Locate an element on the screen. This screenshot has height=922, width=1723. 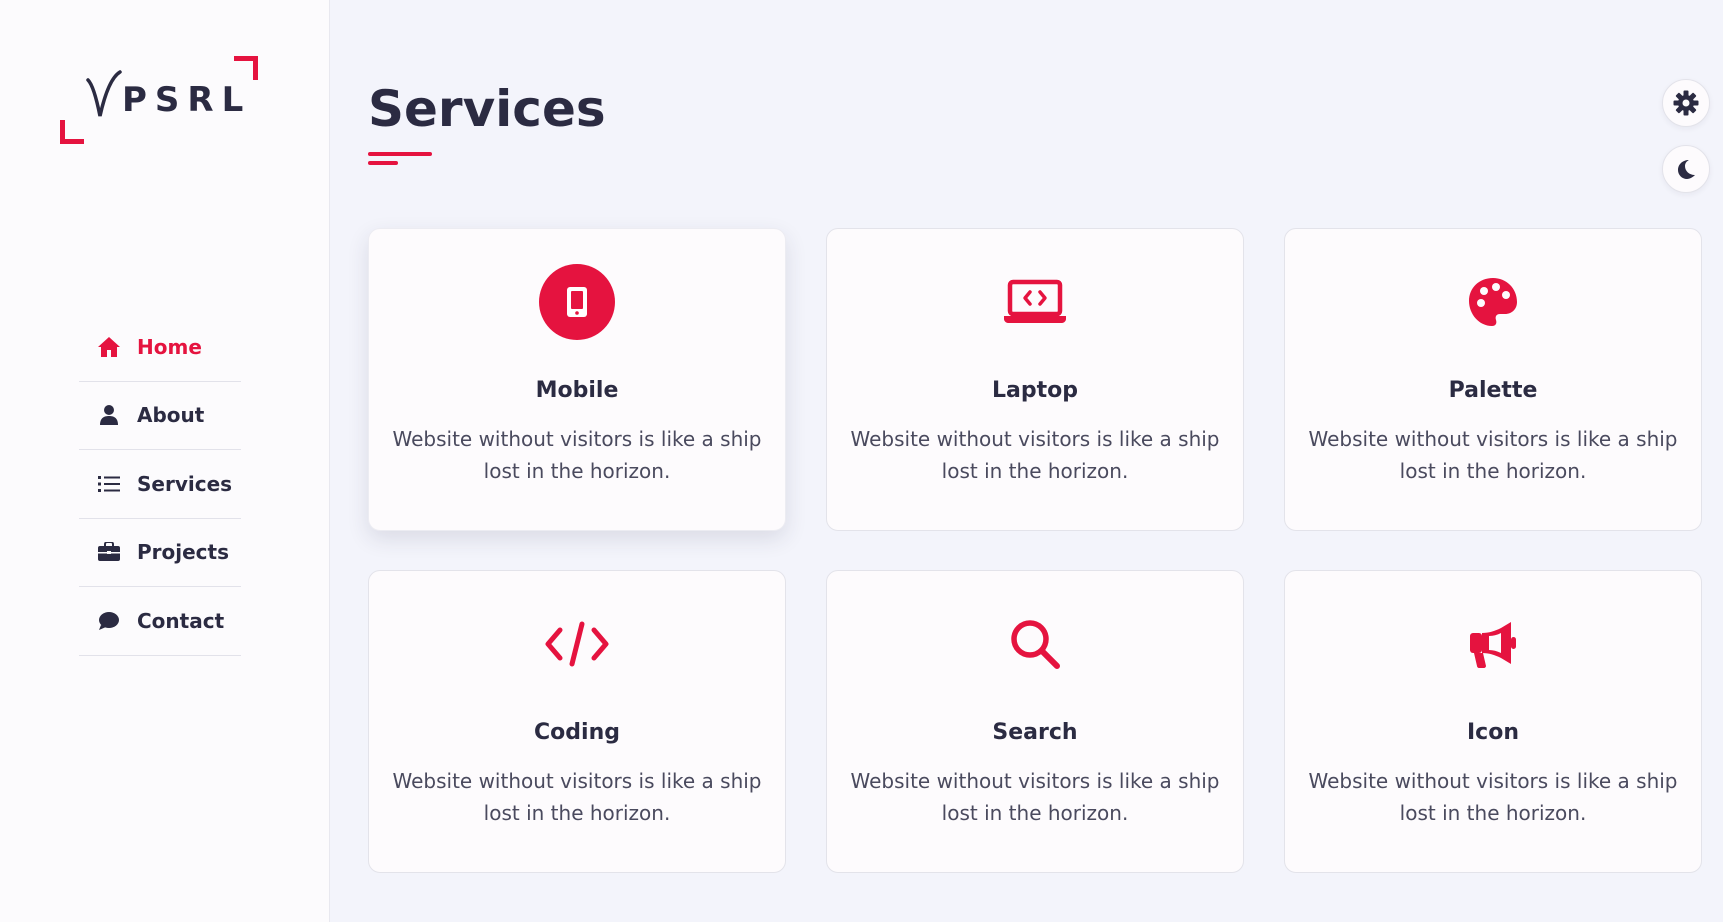
list-icon is located at coordinates (109, 484).